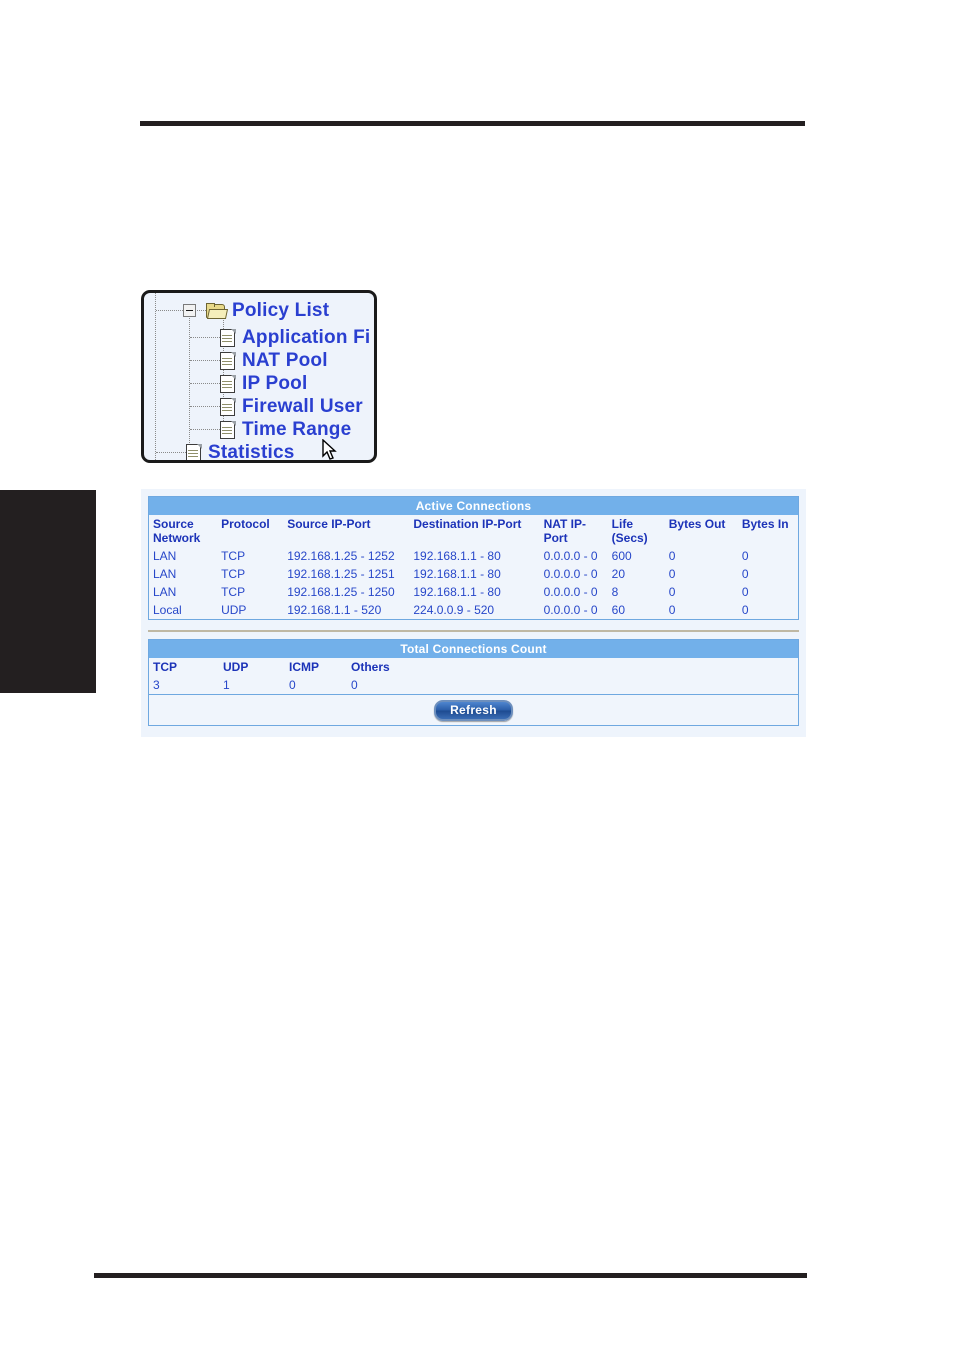 The width and height of the screenshot is (954, 1351). I want to click on col-others: Others, so click(370, 667).